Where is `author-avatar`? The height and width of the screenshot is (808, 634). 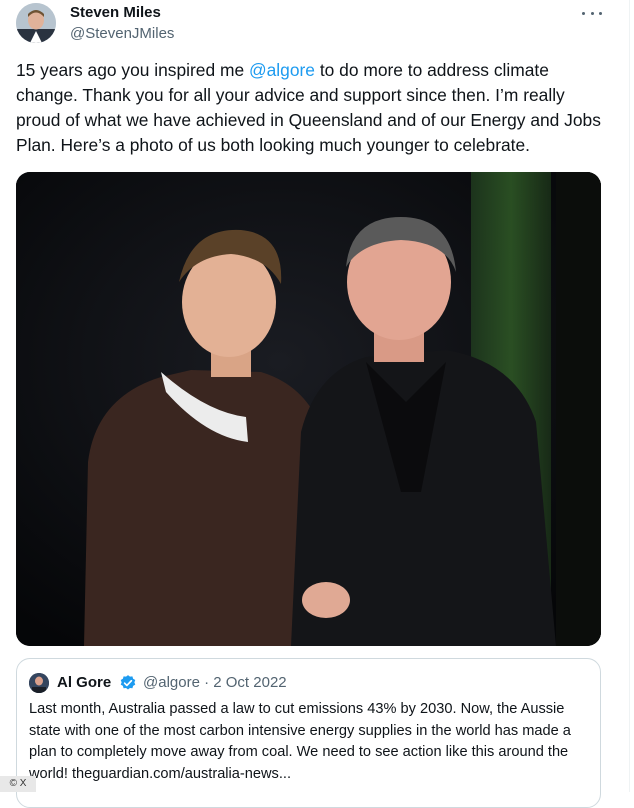
author-avatar is located at coordinates (36, 23).